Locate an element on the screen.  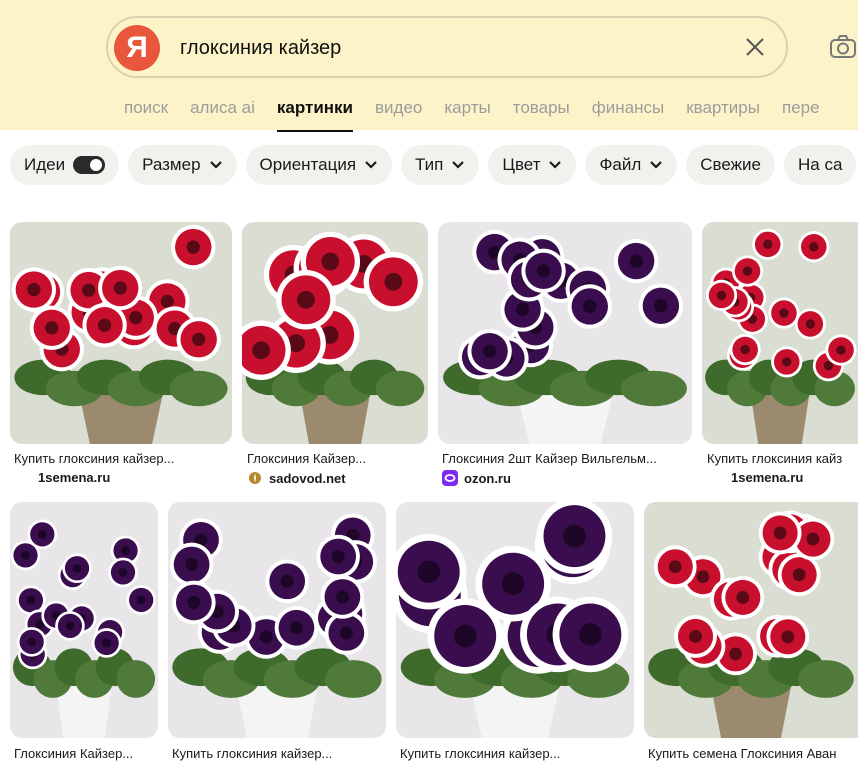
image-search-button is located at coordinates (843, 47).